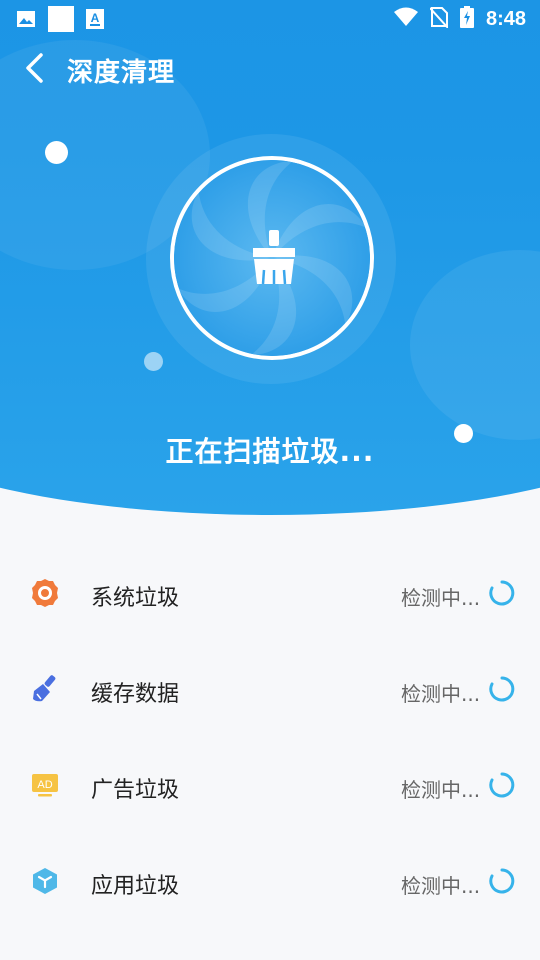  What do you see at coordinates (45, 689) in the screenshot?
I see `brush-icon` at bounding box center [45, 689].